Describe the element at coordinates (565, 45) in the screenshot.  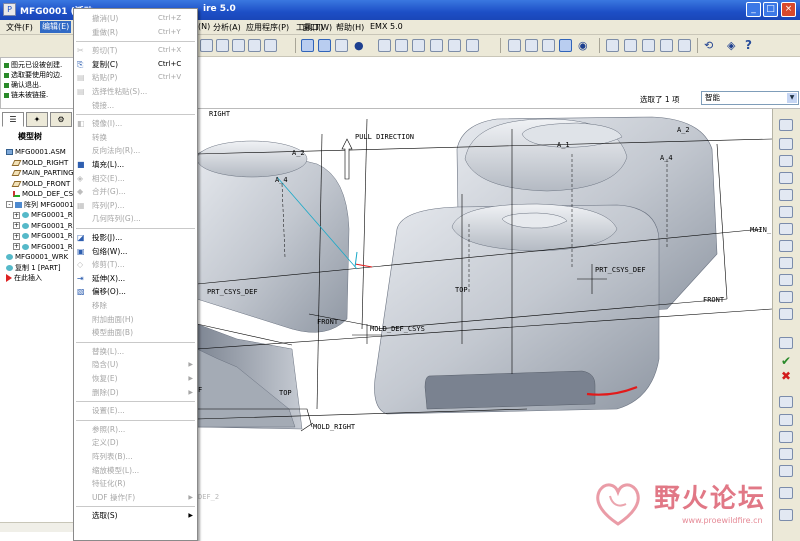
I see `shading-icon` at that location.